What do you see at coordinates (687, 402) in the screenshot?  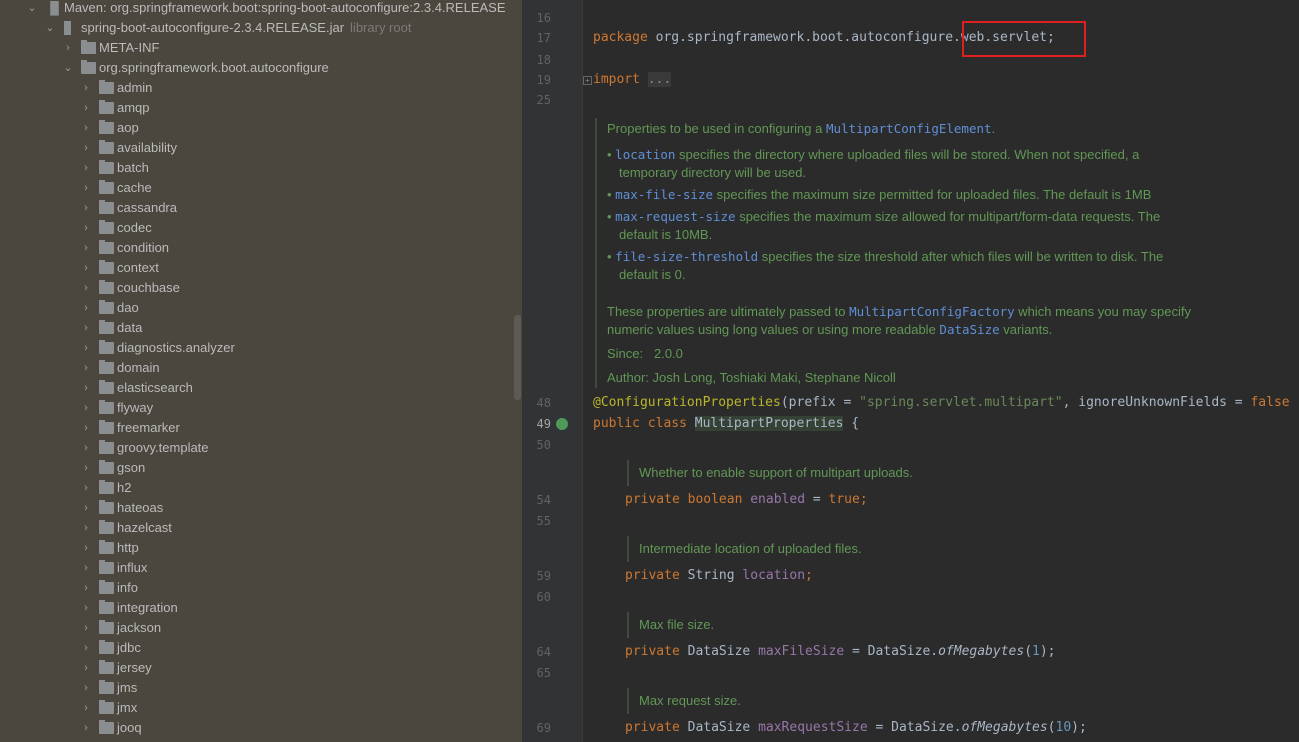 I see `annotation: @ConfigurationProperties` at bounding box center [687, 402].